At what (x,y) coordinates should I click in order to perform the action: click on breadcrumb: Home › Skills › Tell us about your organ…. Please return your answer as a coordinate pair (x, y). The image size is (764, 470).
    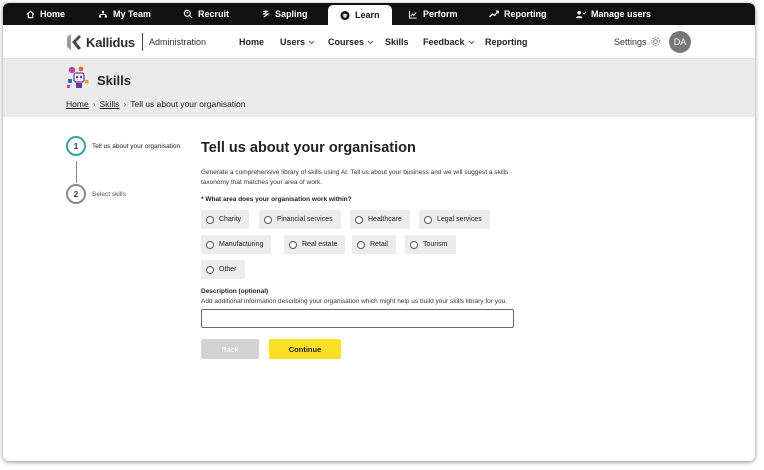
    Looking at the image, I should click on (156, 104).